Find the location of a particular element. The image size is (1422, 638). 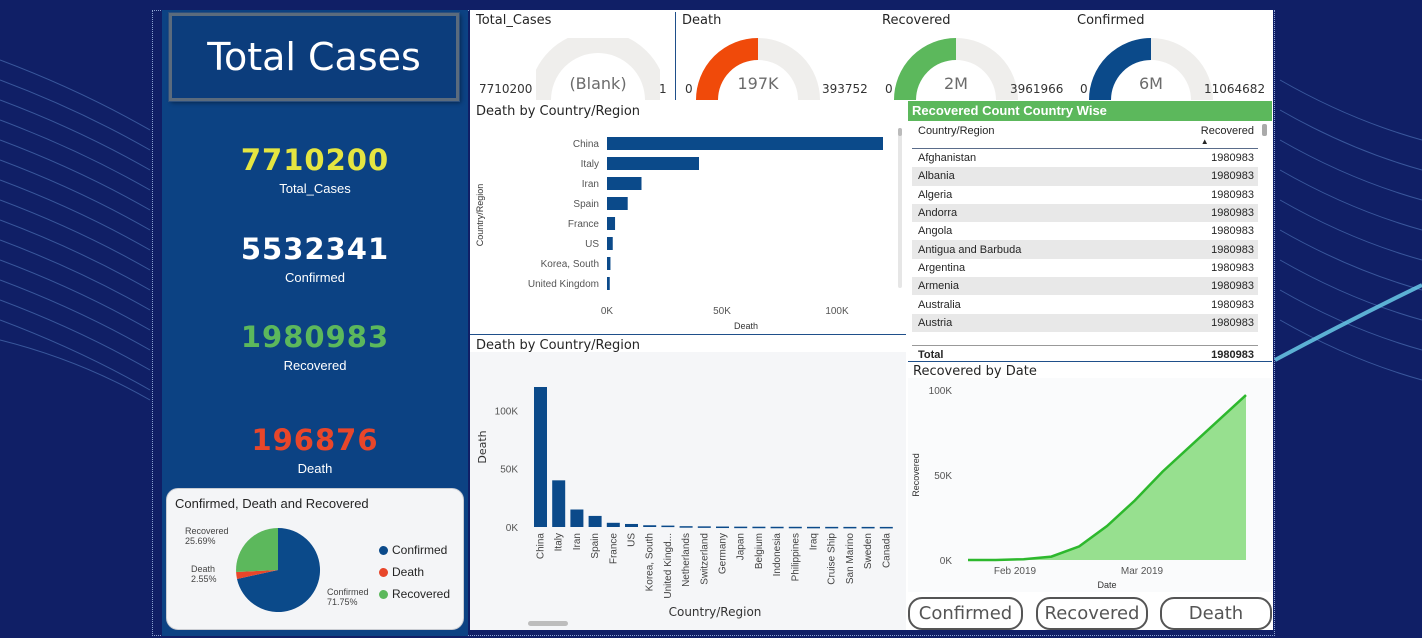

hbar-category-label: Korea, South is located at coordinates (570, 264).